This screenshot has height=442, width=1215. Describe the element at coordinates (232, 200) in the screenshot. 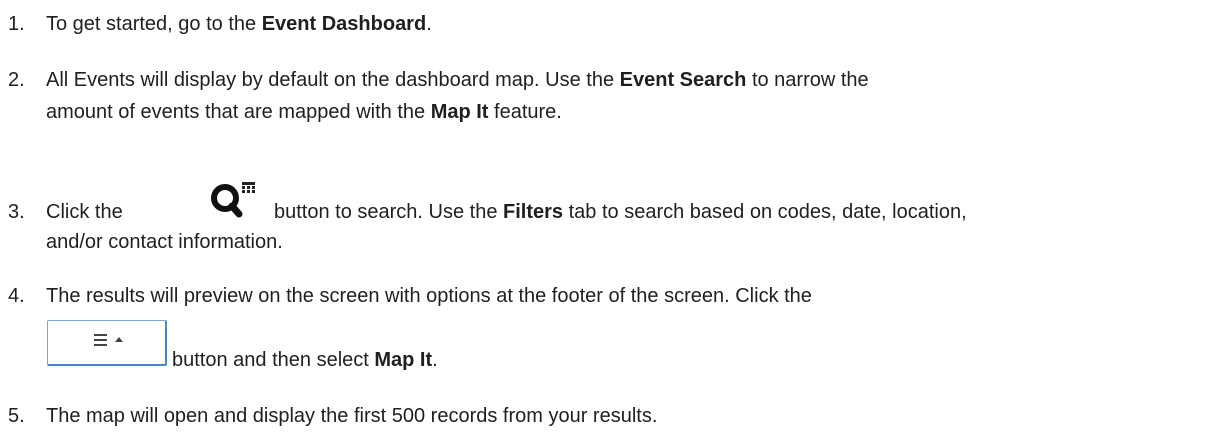

I see `search-calendar-icon` at that location.